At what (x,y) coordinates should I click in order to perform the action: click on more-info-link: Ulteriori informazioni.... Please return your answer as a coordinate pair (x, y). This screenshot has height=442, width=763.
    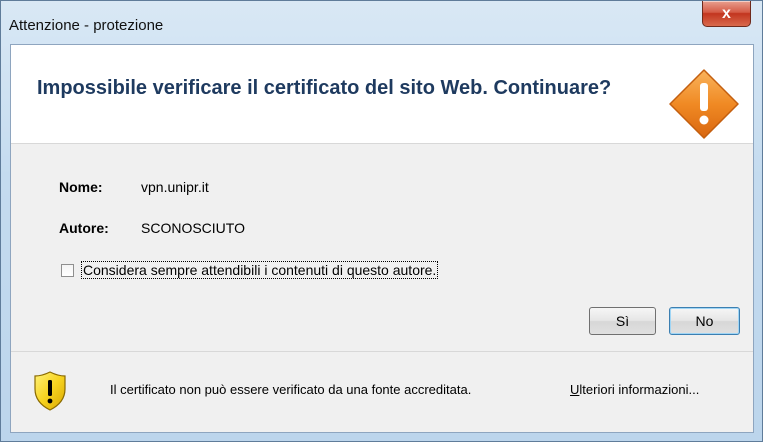
    Looking at the image, I should click on (634, 389).